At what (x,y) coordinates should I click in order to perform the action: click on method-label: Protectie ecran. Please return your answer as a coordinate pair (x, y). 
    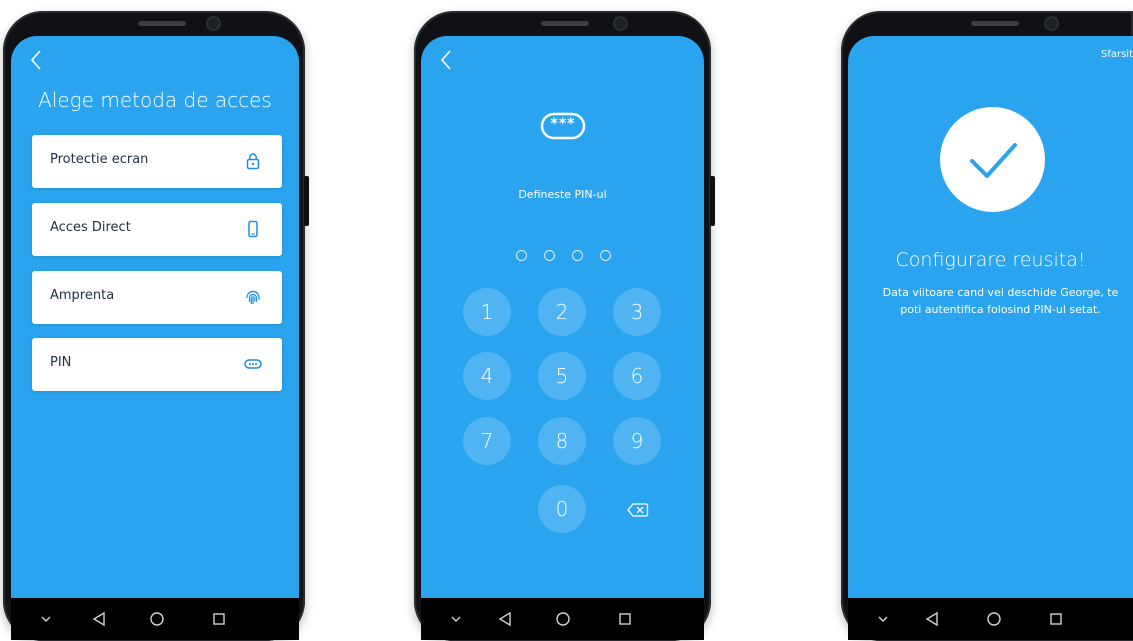
    Looking at the image, I should click on (99, 159).